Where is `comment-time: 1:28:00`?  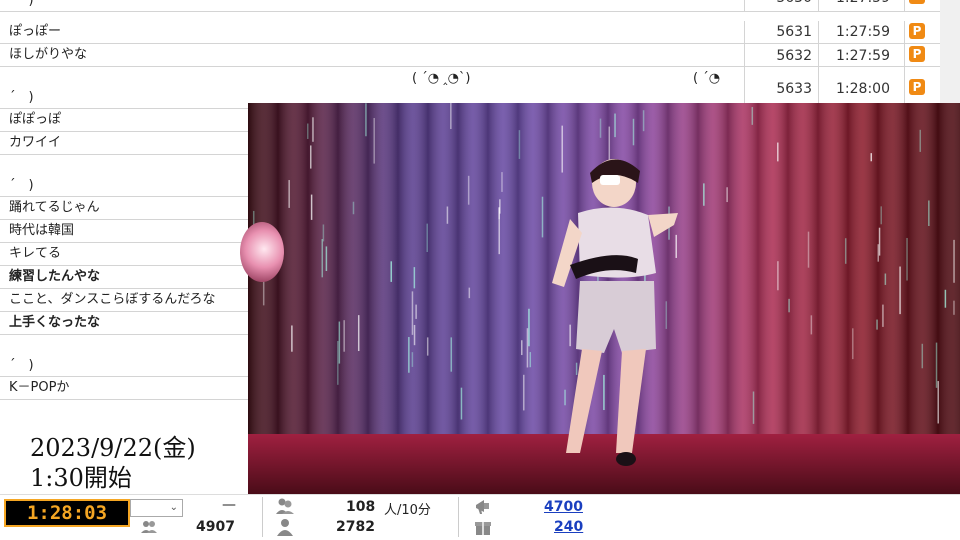
comment-time: 1:28:00 is located at coordinates (861, 87).